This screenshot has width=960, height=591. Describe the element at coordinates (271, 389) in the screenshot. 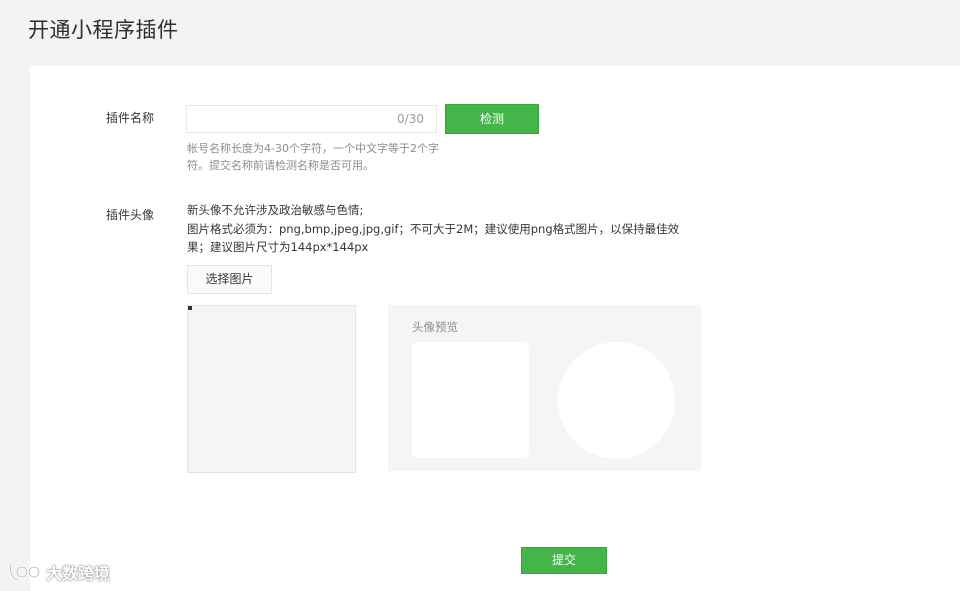

I see `image-crop-area` at that location.